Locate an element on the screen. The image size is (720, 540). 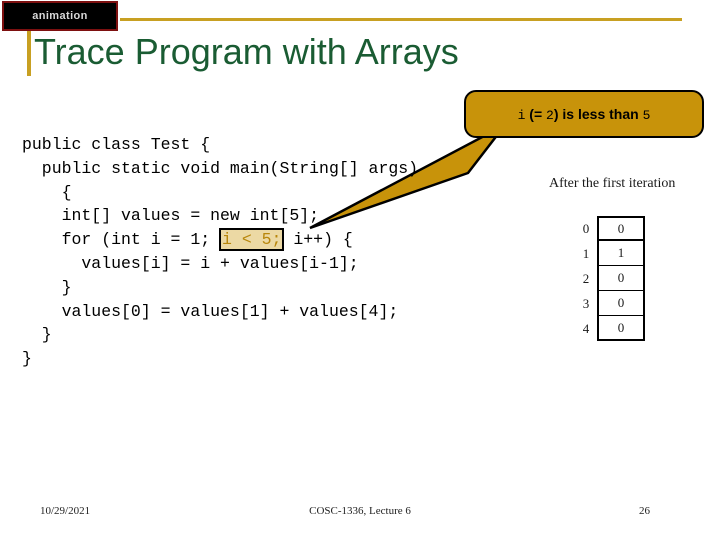
code-line-6: values[i] = i + values[i-1]; is located at coordinates (190, 263).